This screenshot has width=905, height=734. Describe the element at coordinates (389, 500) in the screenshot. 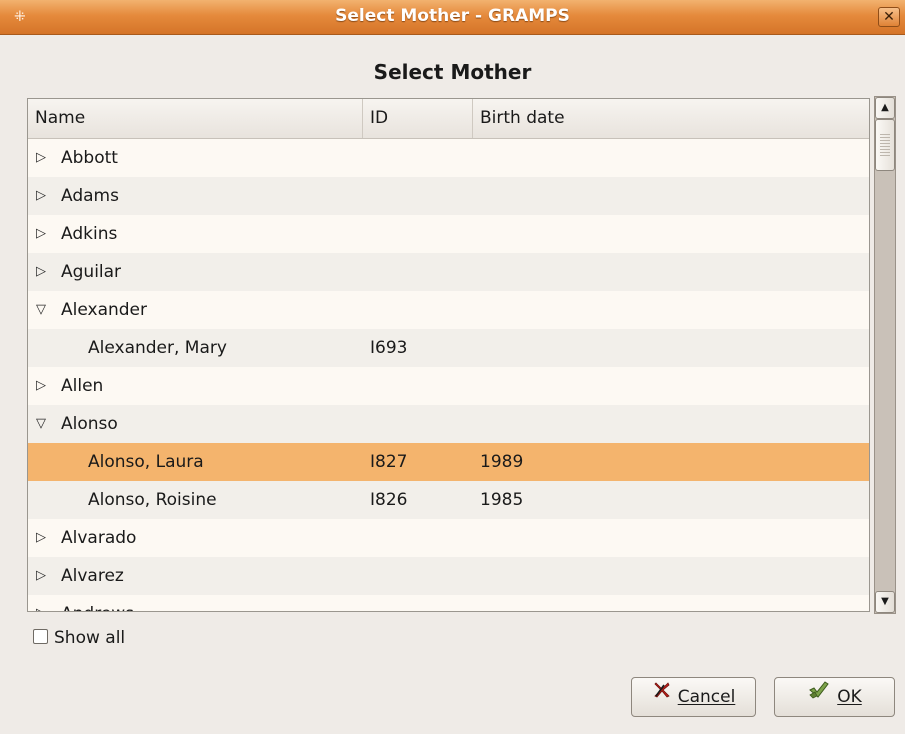

I see `cell-id: I826` at that location.